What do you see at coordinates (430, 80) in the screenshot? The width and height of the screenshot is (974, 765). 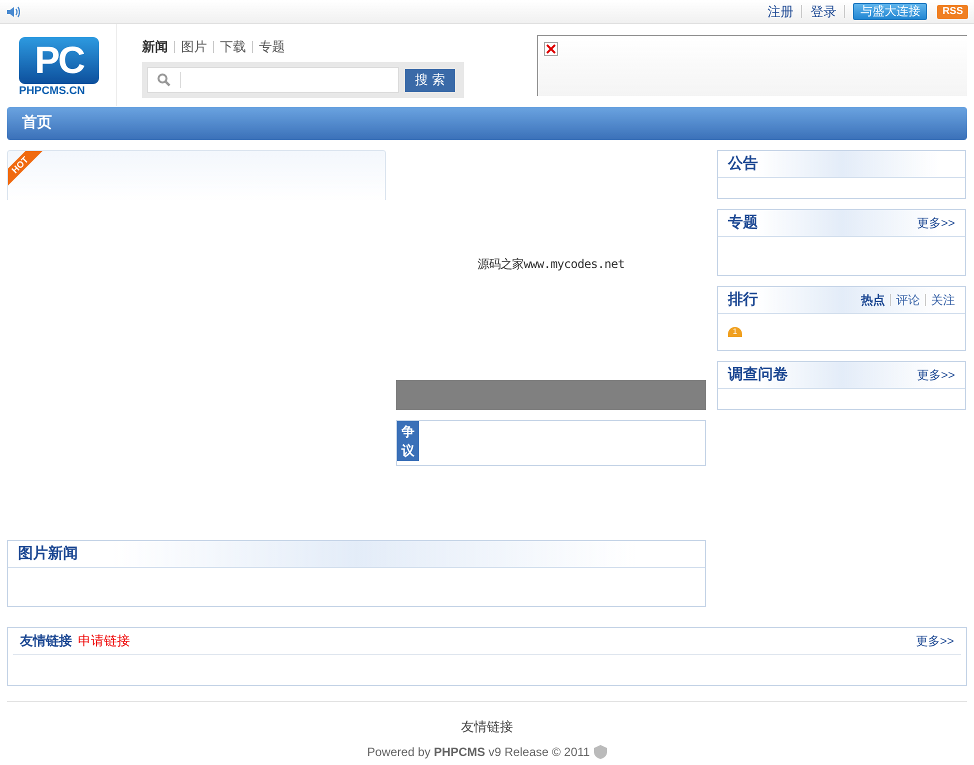 I see `search-button: 搜 索` at bounding box center [430, 80].